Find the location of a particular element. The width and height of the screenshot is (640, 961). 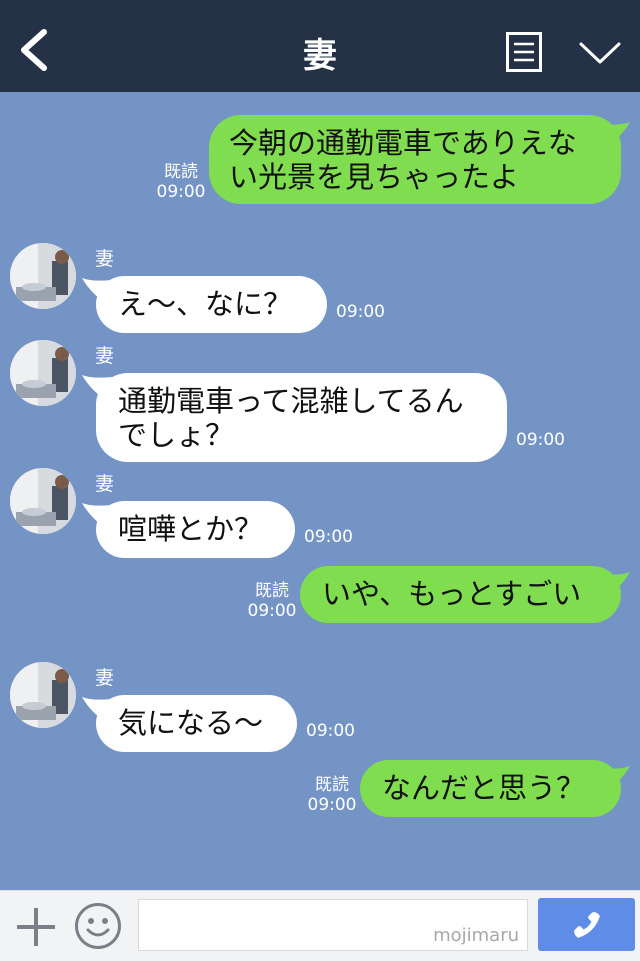

message-bubble-incoming: 喧嘩とか？ is located at coordinates (195, 529).